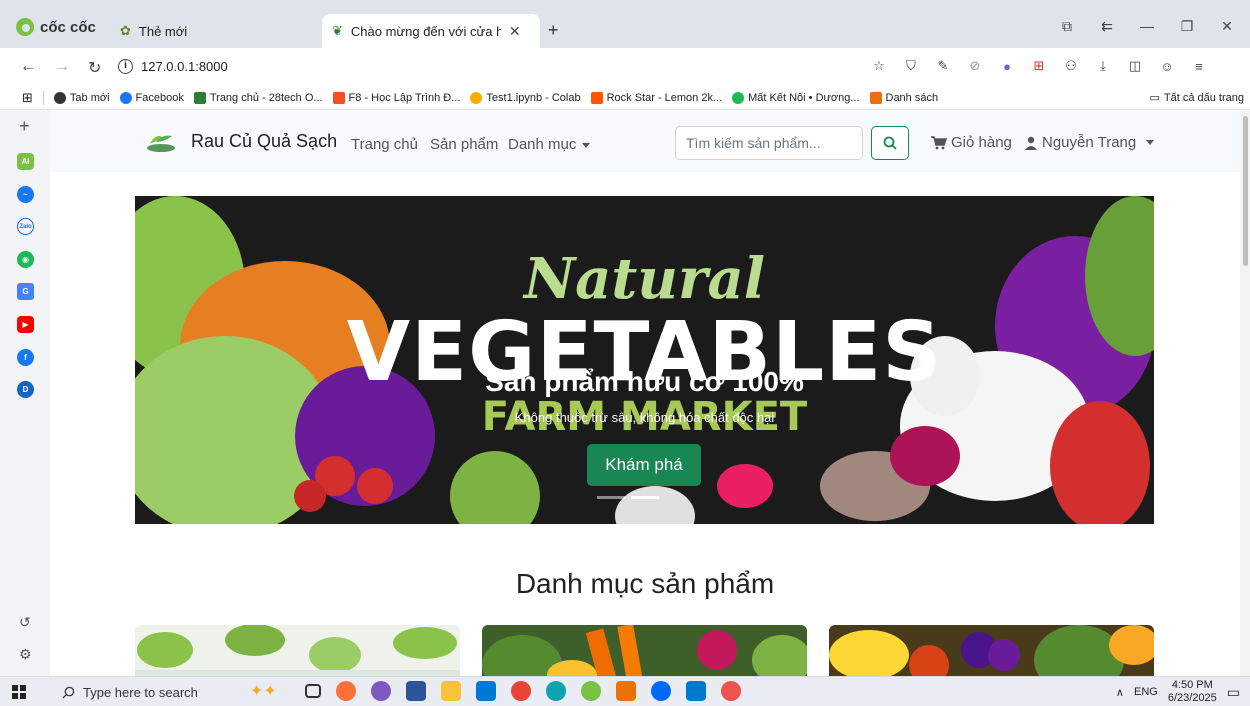 Image resolution: width=1250 pixels, height=706 pixels. I want to click on app-pink-icon, so click(626, 691).